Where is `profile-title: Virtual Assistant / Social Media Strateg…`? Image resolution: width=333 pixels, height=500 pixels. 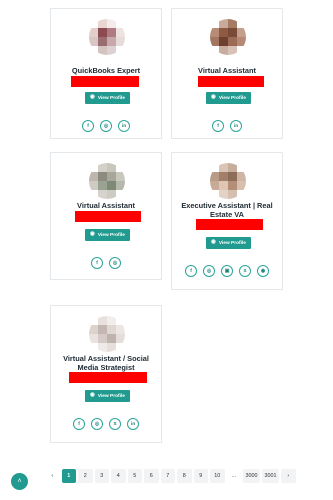
profile-title: Virtual Assistant / Social Media Strateg… is located at coordinates (106, 363).